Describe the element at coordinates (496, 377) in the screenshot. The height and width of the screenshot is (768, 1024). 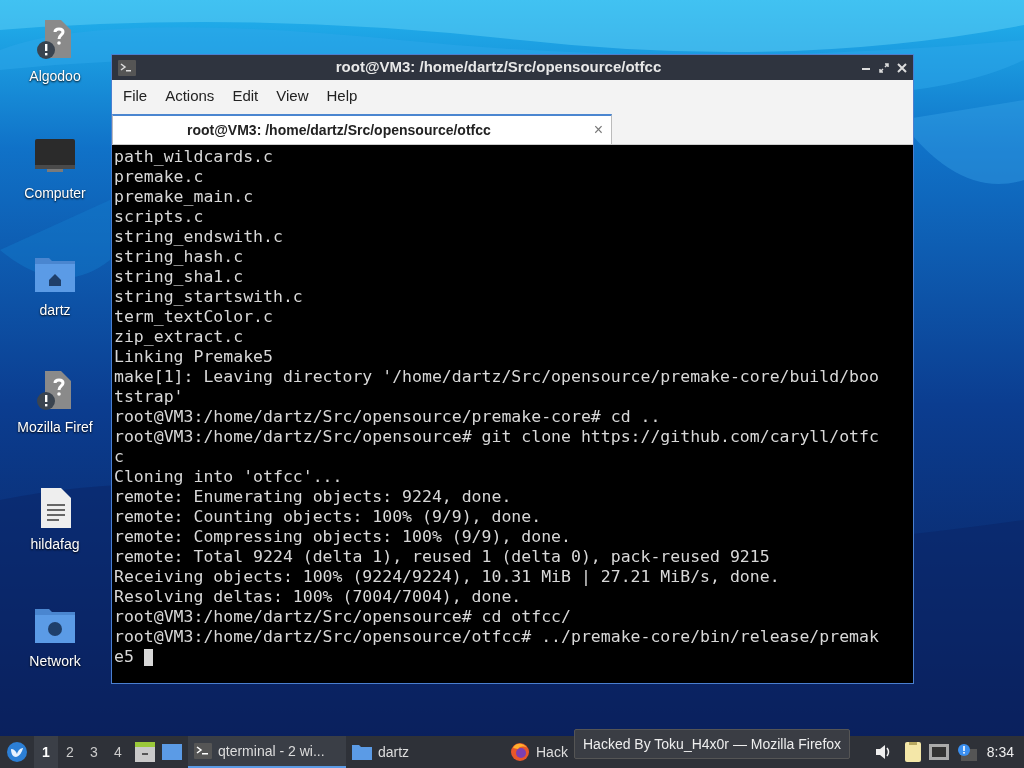
I see `terminal-line: make[1]: Leaving directory '/home/dartz/Src/opensource/premake-core/build/boo` at that location.